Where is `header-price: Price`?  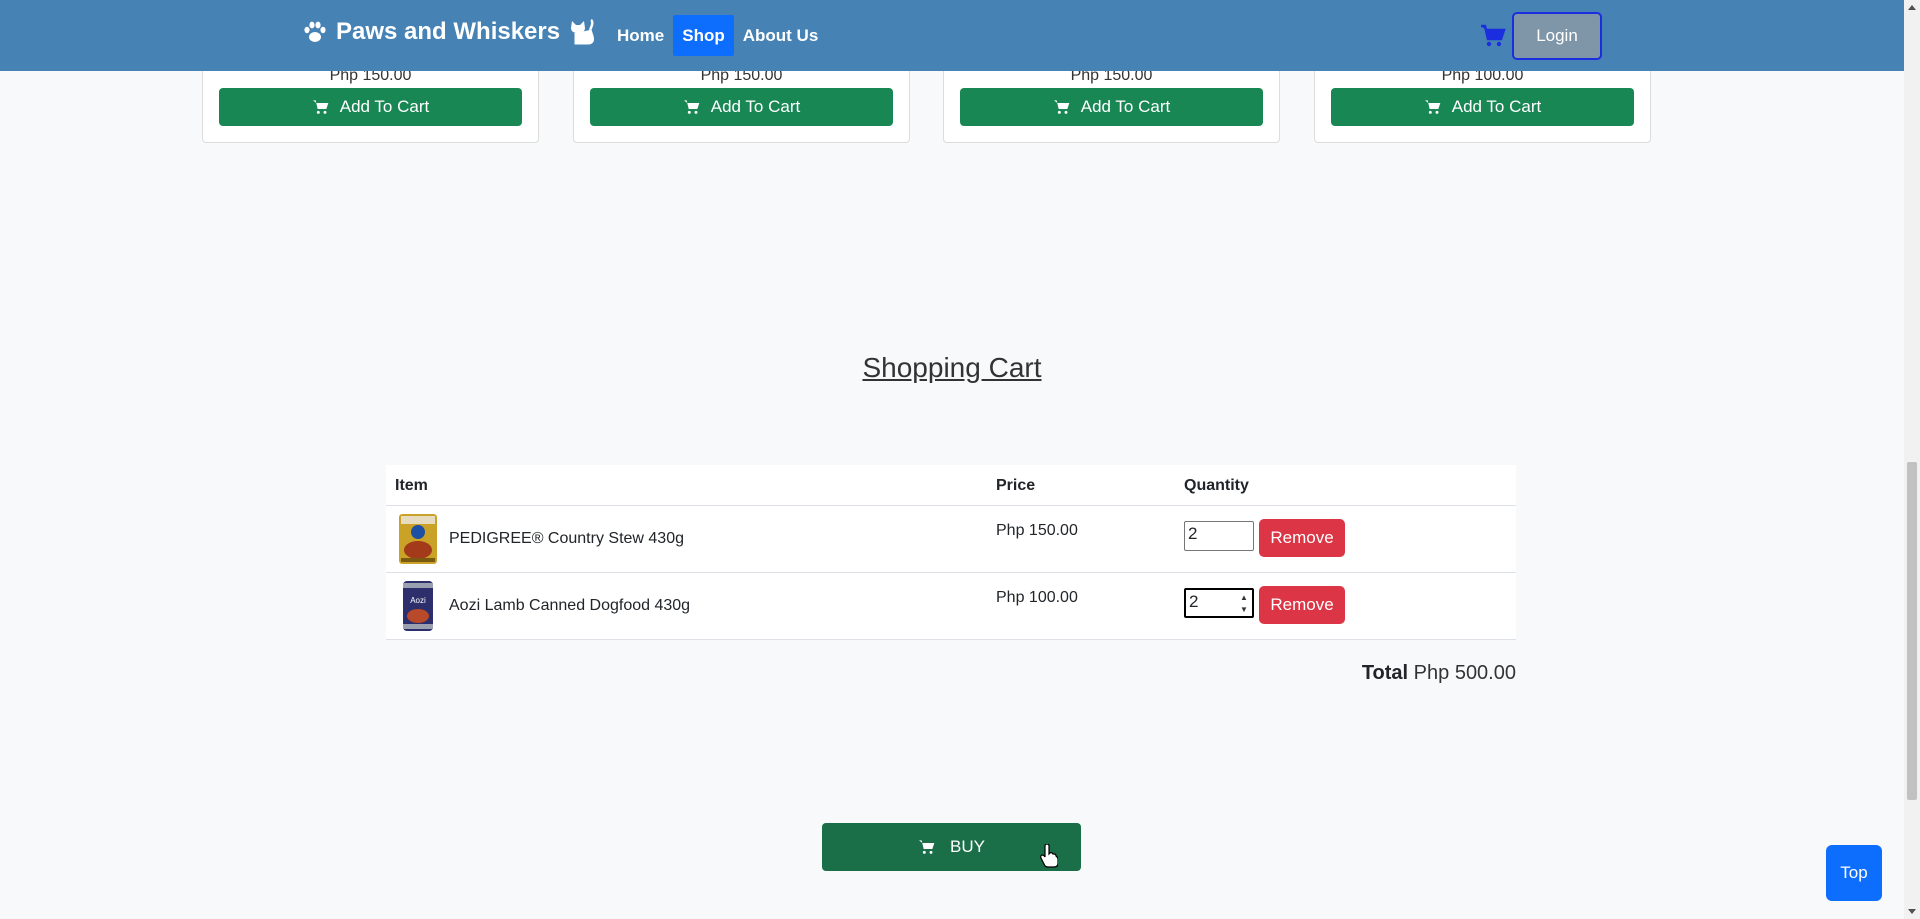 header-price: Price is located at coordinates (1016, 485).